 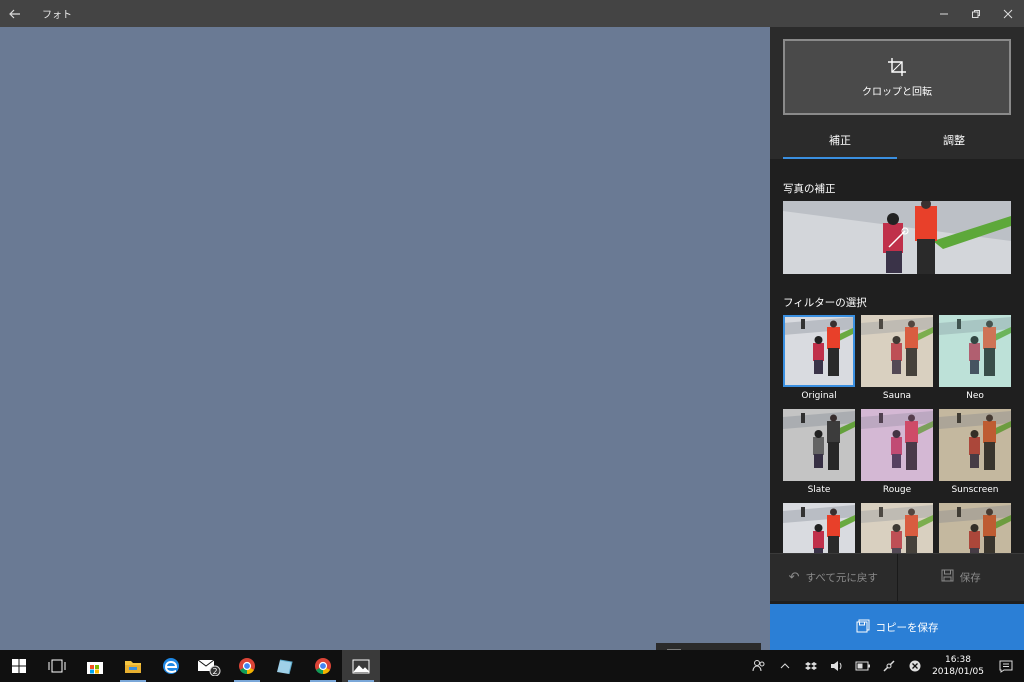 I want to click on people-button, so click(x=759, y=666).